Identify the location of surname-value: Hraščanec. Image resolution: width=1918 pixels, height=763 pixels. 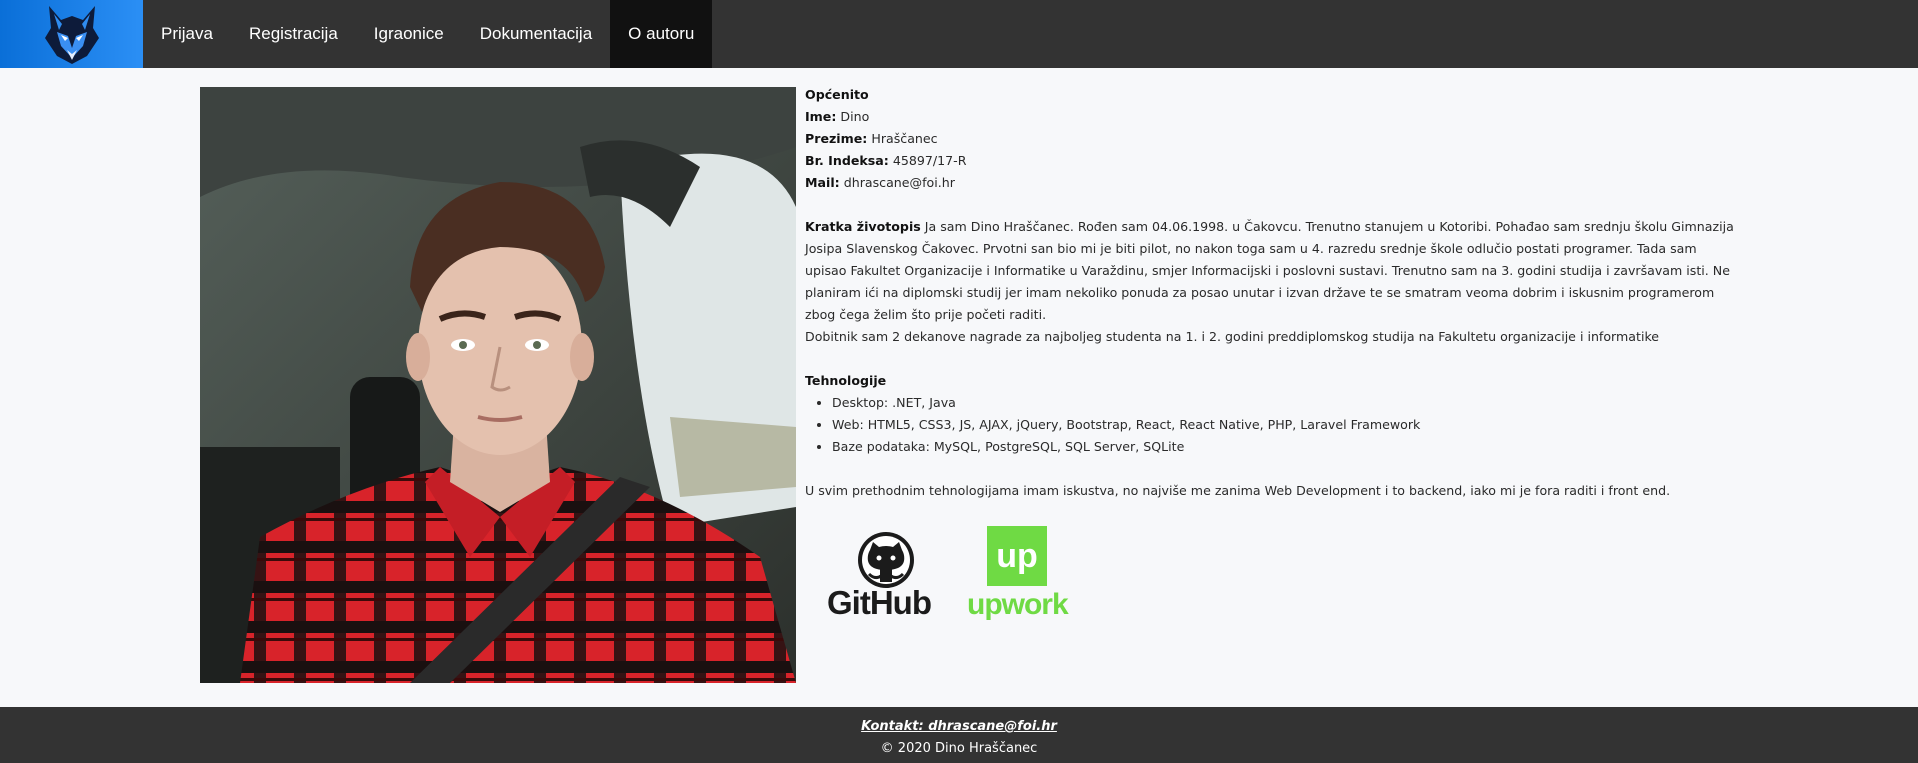
(904, 138).